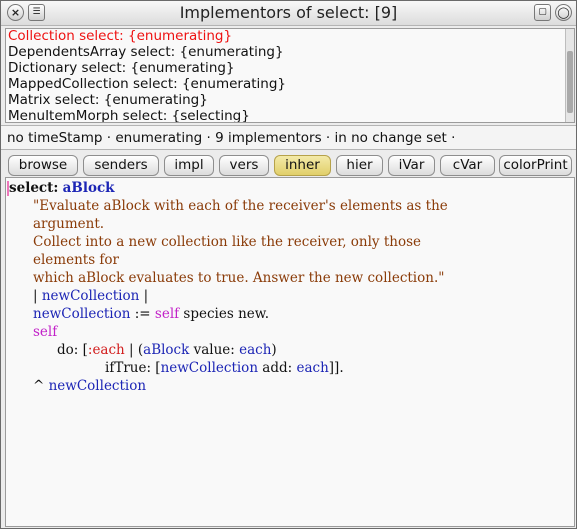  I want to click on list-item: Dictionary select: {enumerating}, so click(121, 68).